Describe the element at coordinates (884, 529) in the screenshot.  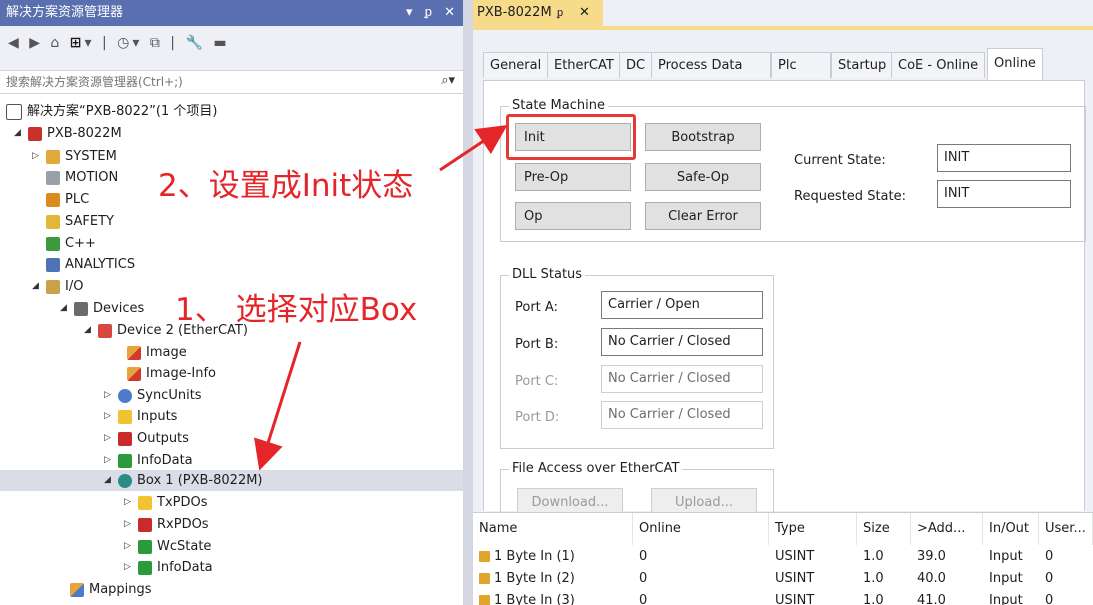
I see `column-header-size: Size` at that location.